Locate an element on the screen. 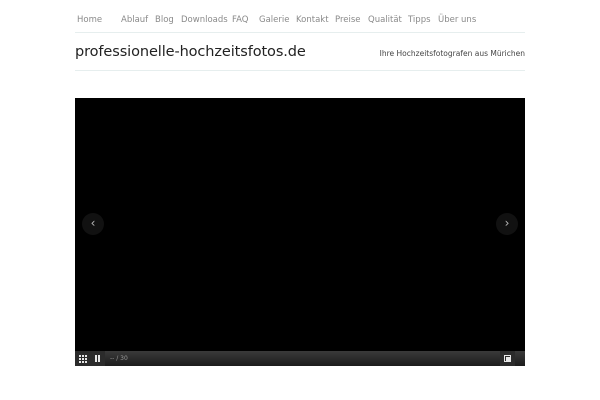 The image size is (600, 400). nav-item-galerie: Galerie is located at coordinates (274, 20).